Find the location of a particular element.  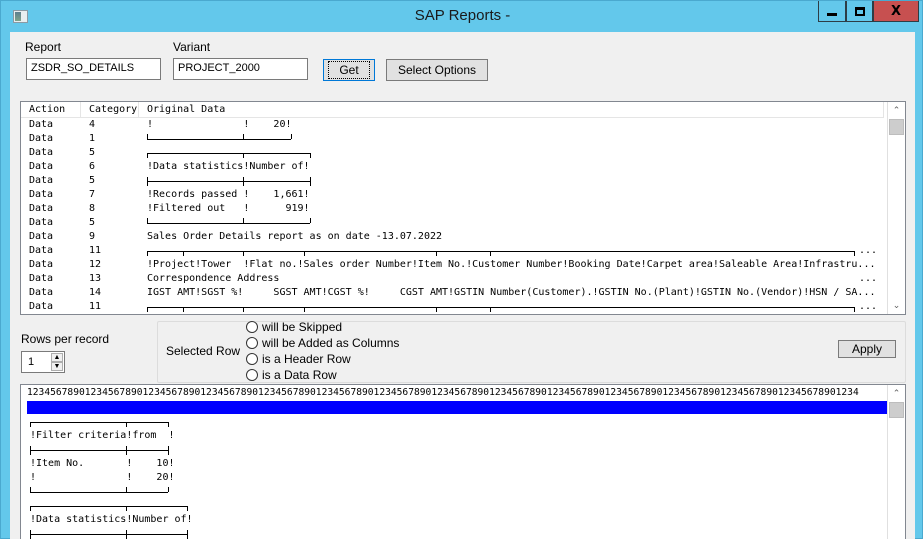

radio-label: will be Added as Columns is located at coordinates (331, 343).